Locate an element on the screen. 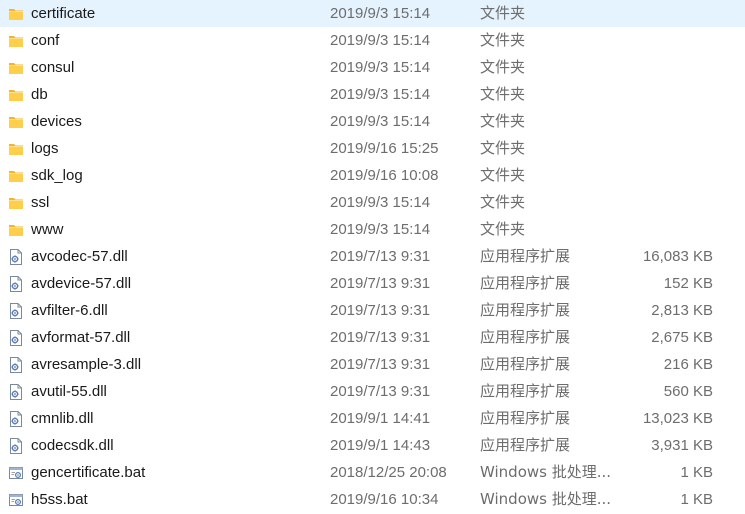 This screenshot has height=514, width=745. file-name: h5ss.bat is located at coordinates (59, 499).